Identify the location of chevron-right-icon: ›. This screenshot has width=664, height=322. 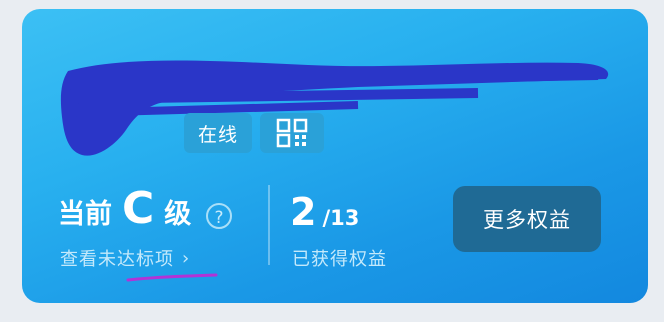
(186, 258).